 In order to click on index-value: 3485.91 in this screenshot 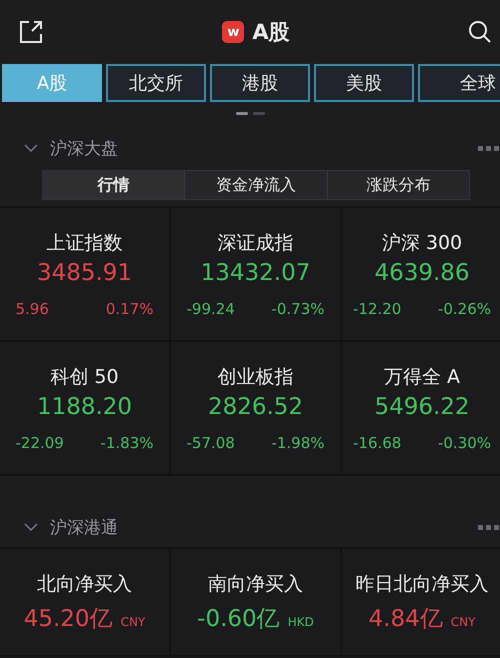, I will do `click(84, 273)`.